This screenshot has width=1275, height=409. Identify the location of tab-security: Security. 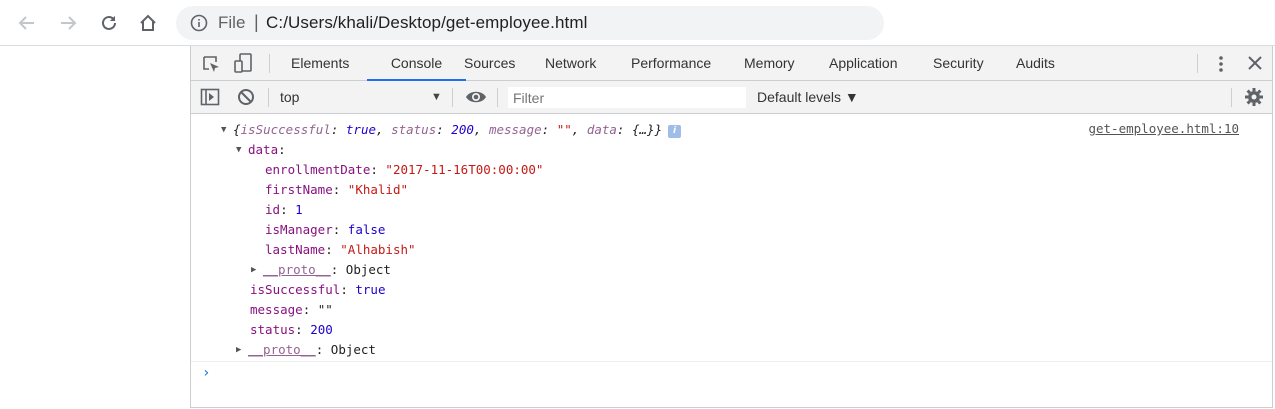
(958, 63).